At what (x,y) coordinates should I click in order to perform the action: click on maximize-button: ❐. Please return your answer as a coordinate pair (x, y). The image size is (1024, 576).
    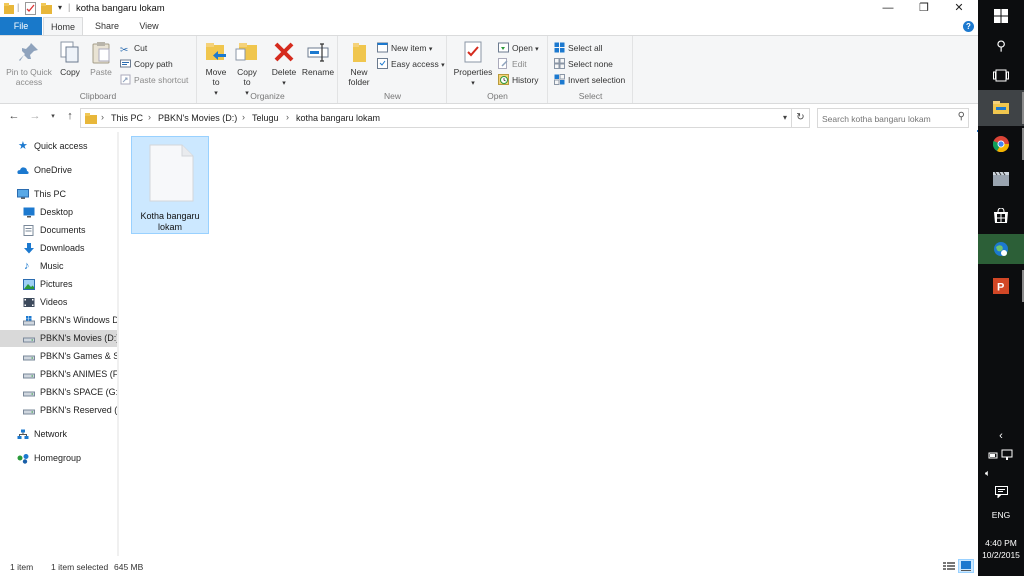
    Looking at the image, I should click on (924, 8).